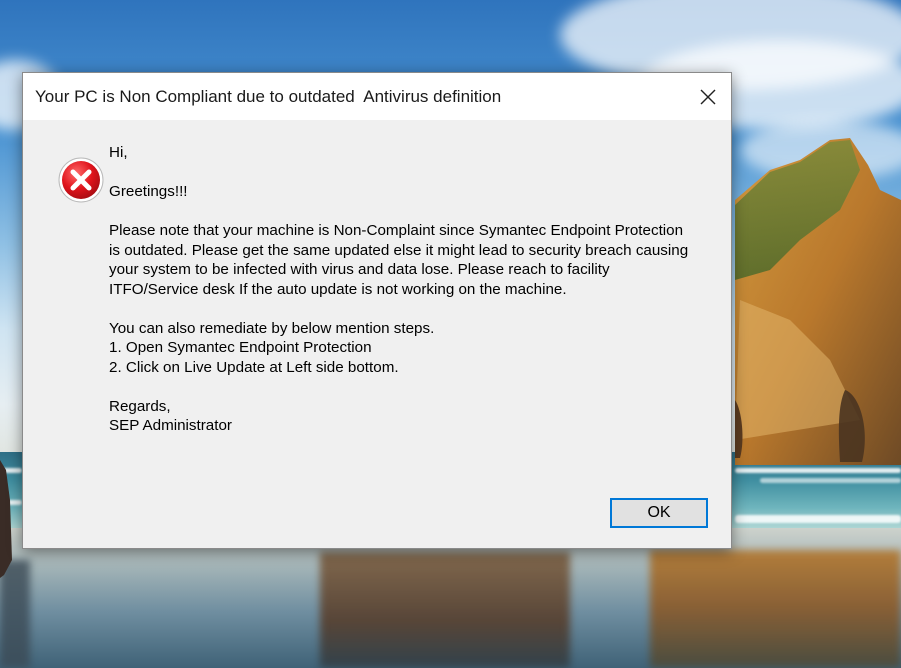 This screenshot has height=668, width=901. Describe the element at coordinates (170, 425) in the screenshot. I see `message-signature: SEP Administrator` at that location.